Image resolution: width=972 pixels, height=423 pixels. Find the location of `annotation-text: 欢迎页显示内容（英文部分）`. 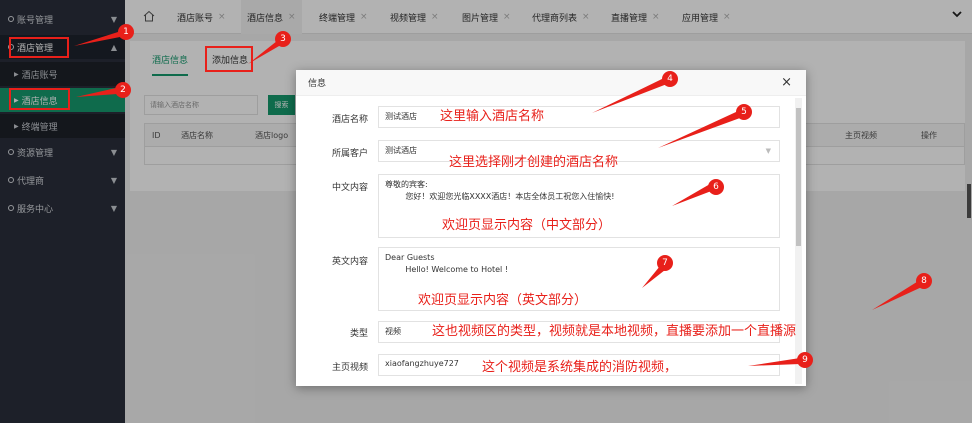

annotation-text: 欢迎页显示内容（英文部分） is located at coordinates (503, 300).